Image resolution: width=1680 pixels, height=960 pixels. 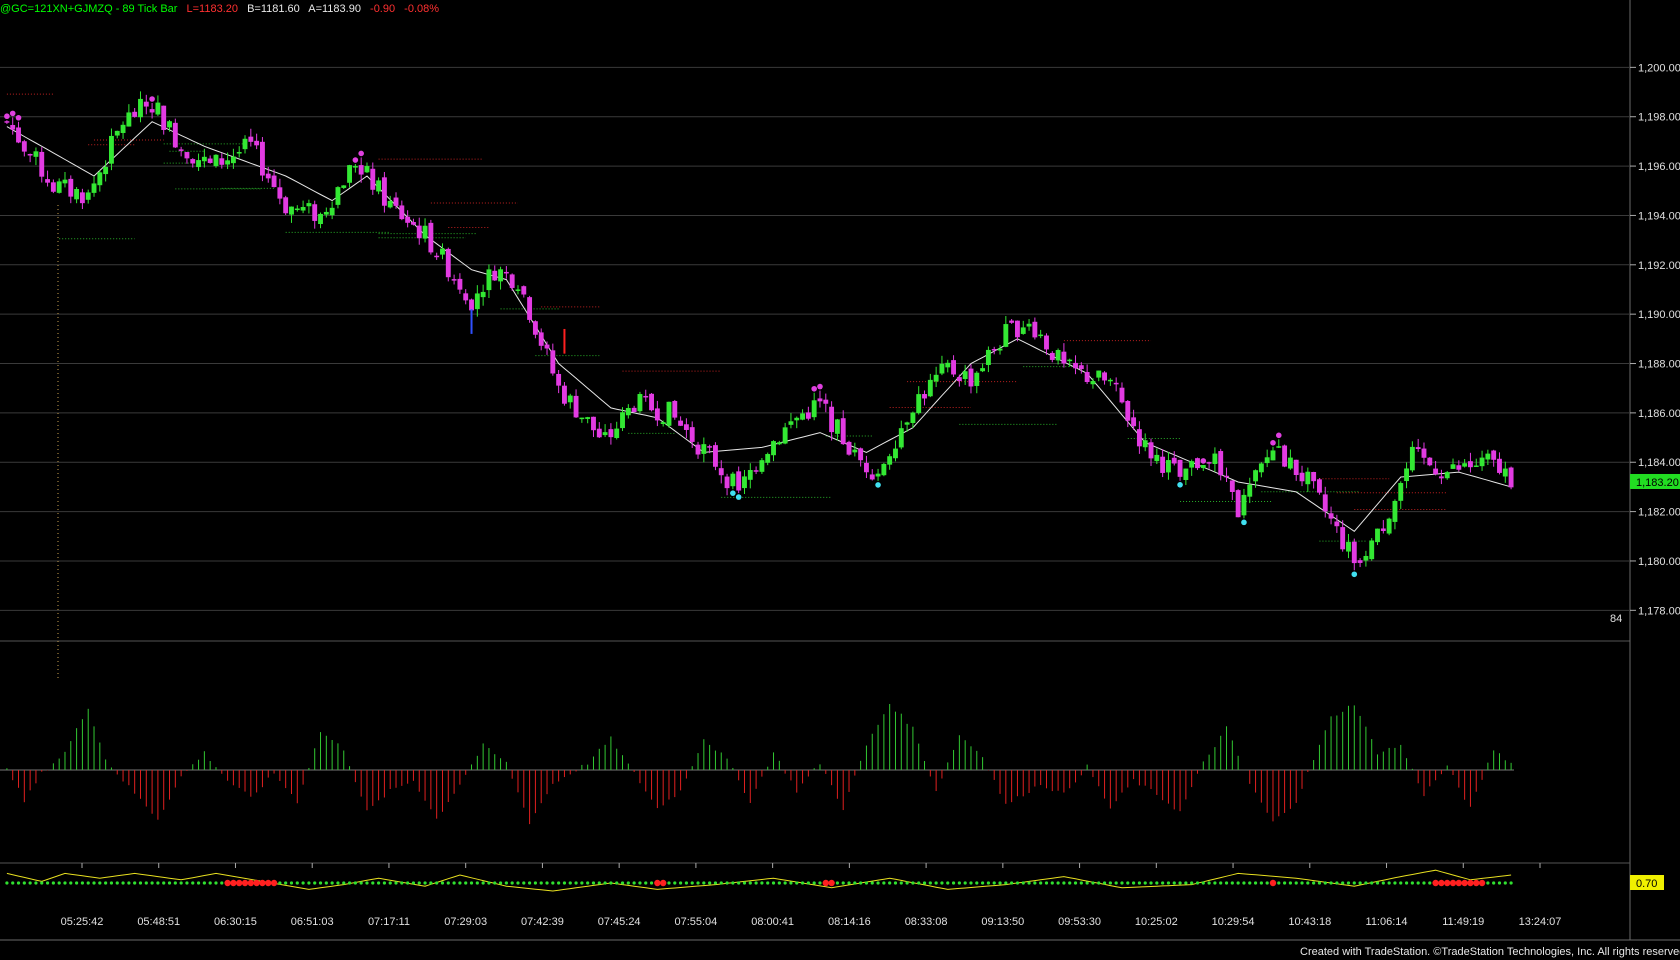 I want to click on ask-label: A=1183.90, so click(x=334, y=9).